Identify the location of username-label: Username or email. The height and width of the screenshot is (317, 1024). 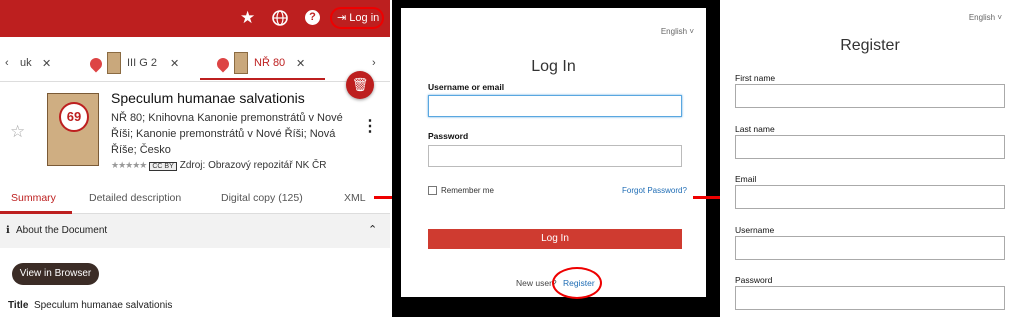
(466, 87).